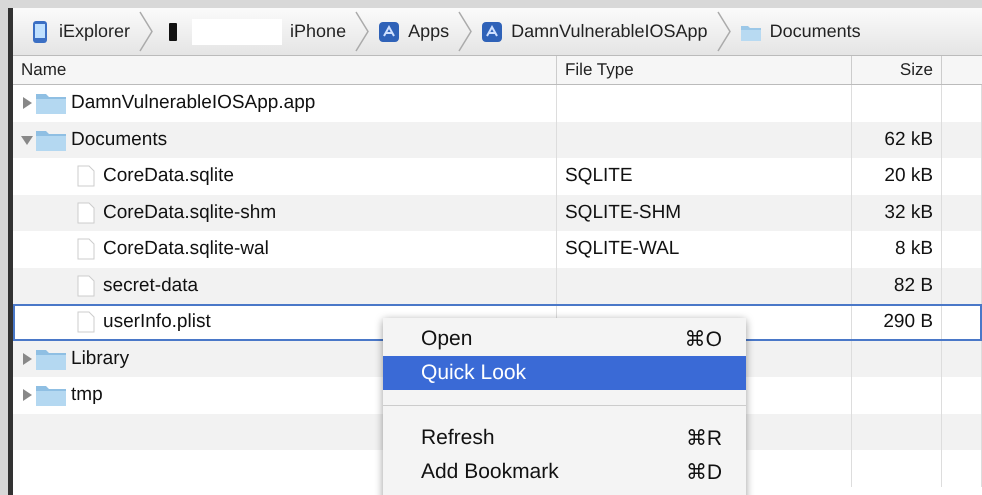 The image size is (982, 495). What do you see at coordinates (100, 359) in the screenshot?
I see `table-cell: Library` at bounding box center [100, 359].